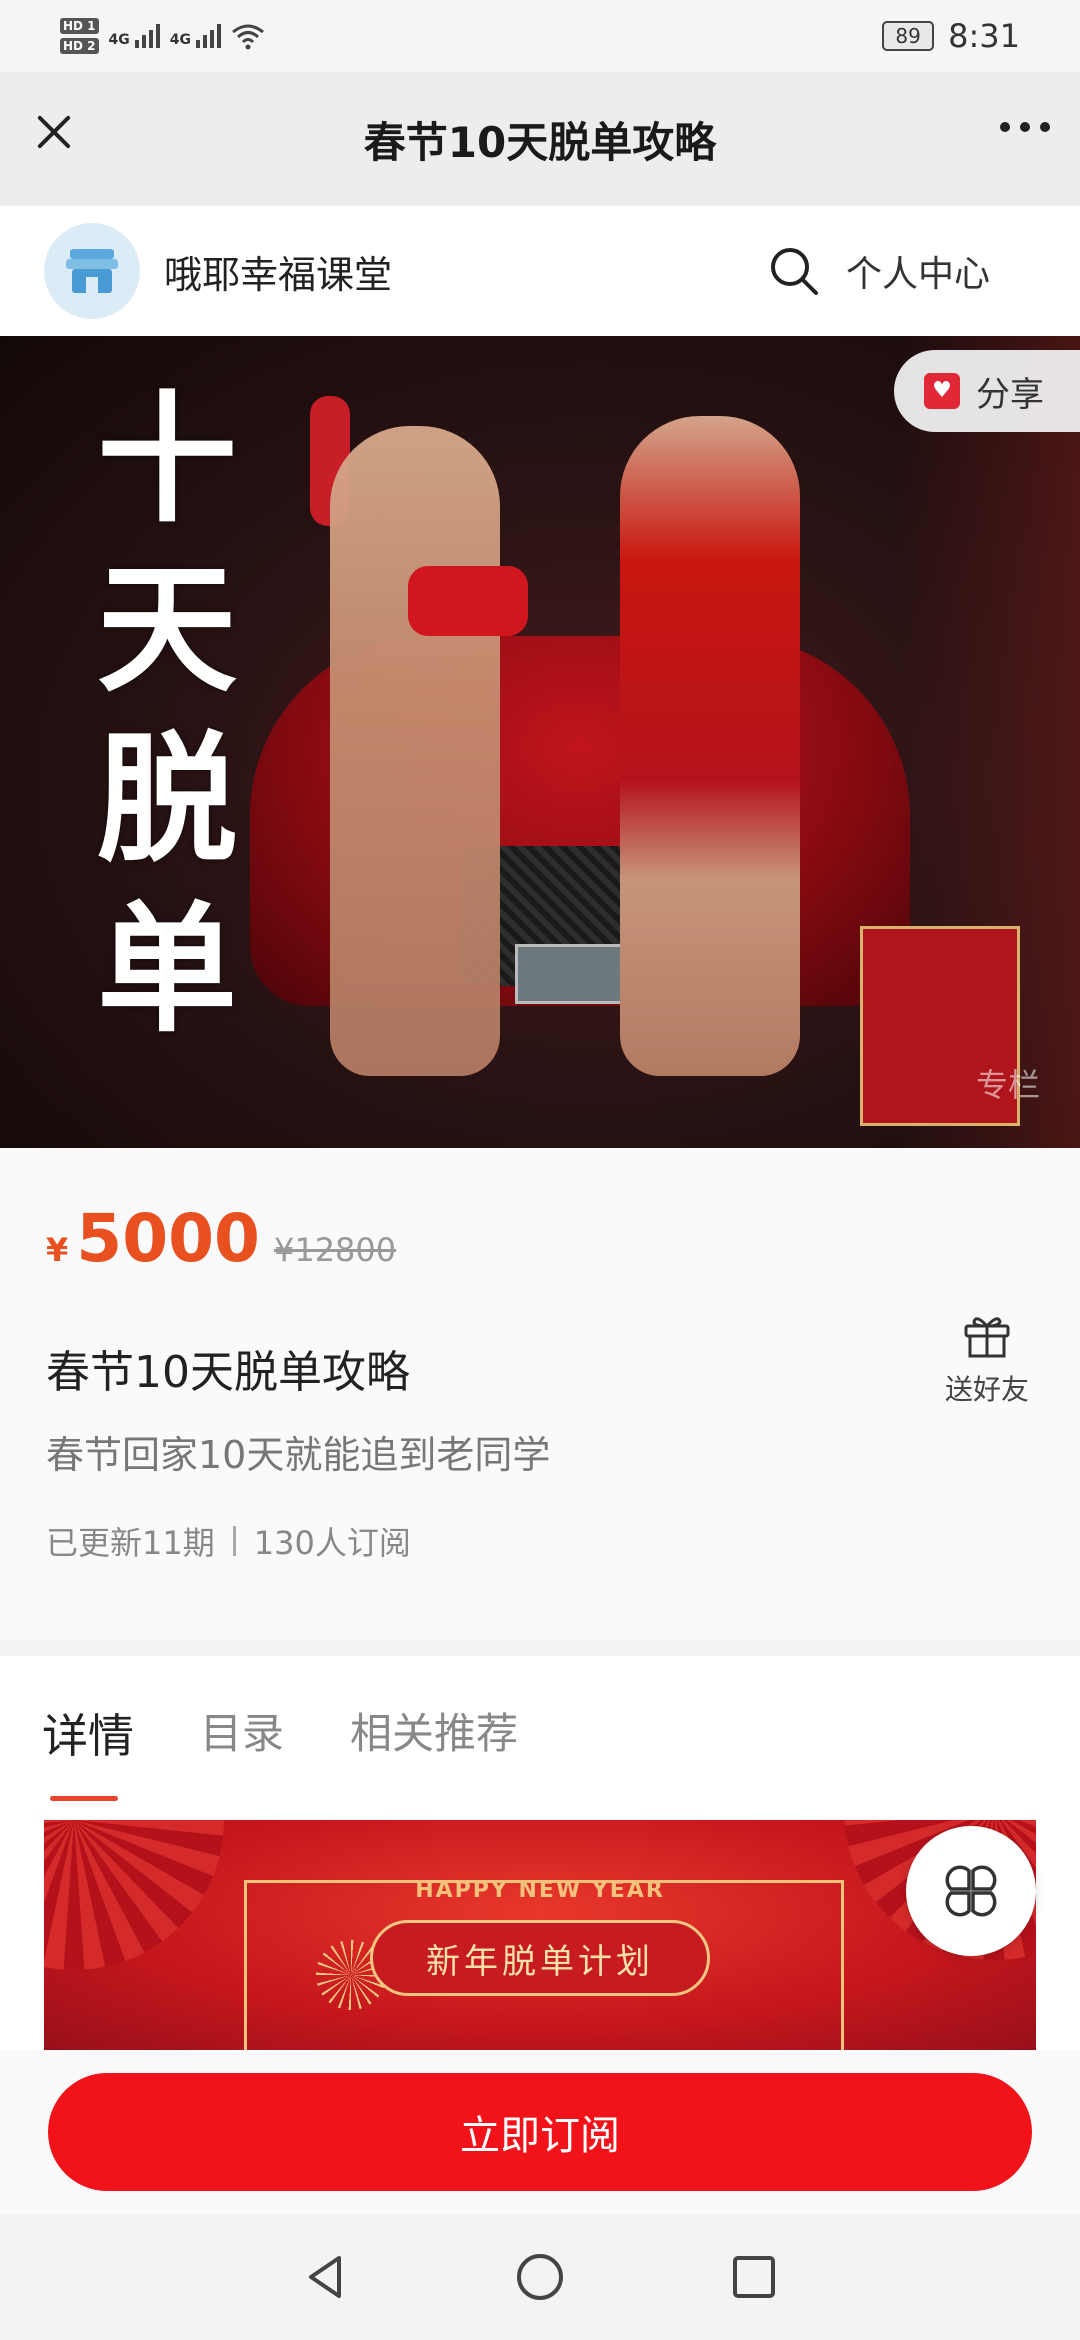  What do you see at coordinates (468, 601) in the screenshot?
I see `figure-left-top` at bounding box center [468, 601].